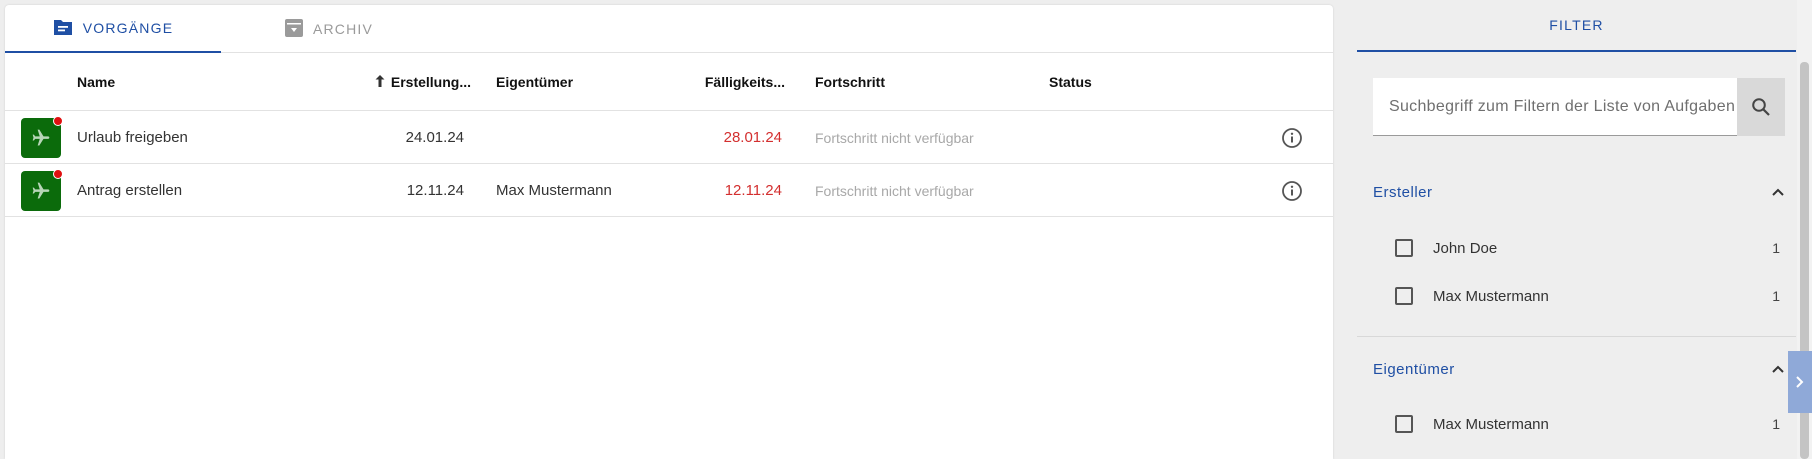  What do you see at coordinates (293, 29) in the screenshot?
I see `archive-icon` at bounding box center [293, 29].